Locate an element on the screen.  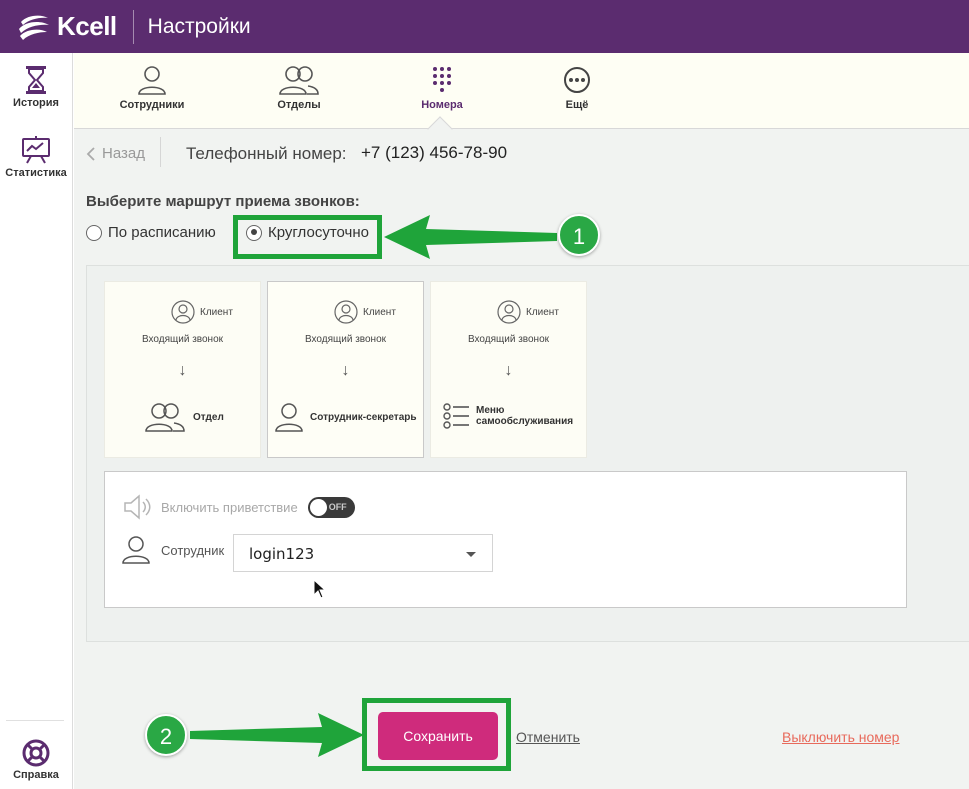
header-separator is located at coordinates (160, 152).